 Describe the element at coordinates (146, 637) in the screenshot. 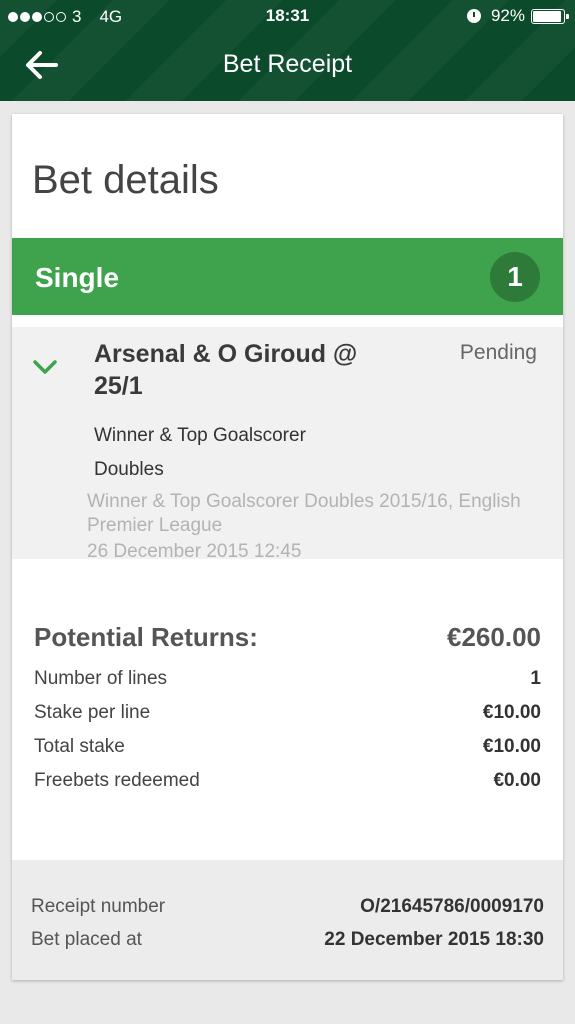

I see `potential-returns-label: Potential Returns:` at that location.